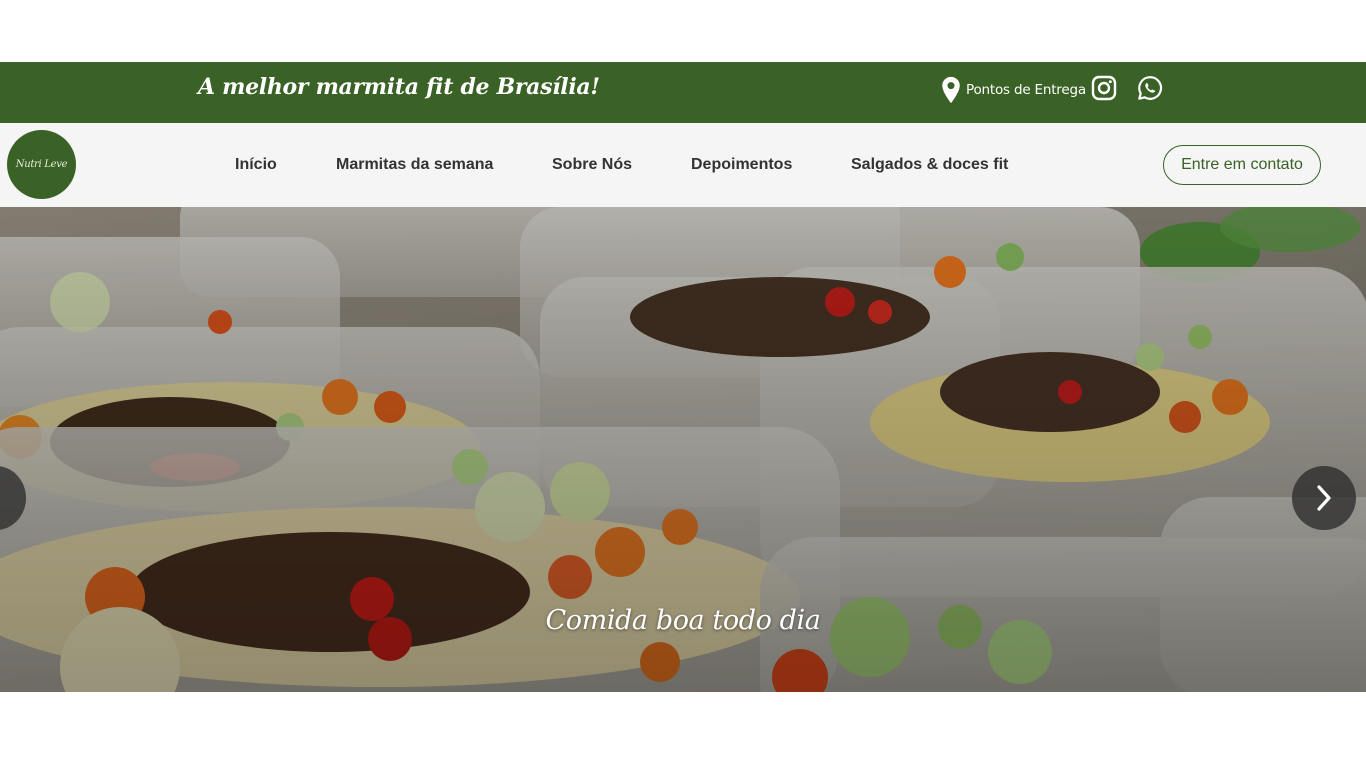  What do you see at coordinates (592, 165) in the screenshot?
I see `nav-item-sobre: Sobre Nós` at bounding box center [592, 165].